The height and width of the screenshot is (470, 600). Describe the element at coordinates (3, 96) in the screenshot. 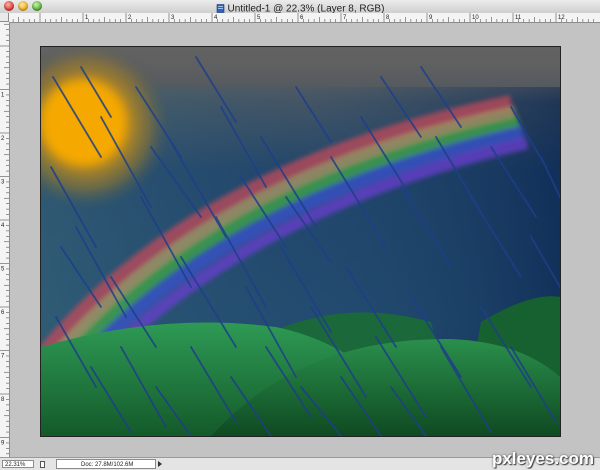

I see `ruler-label: 1` at that location.